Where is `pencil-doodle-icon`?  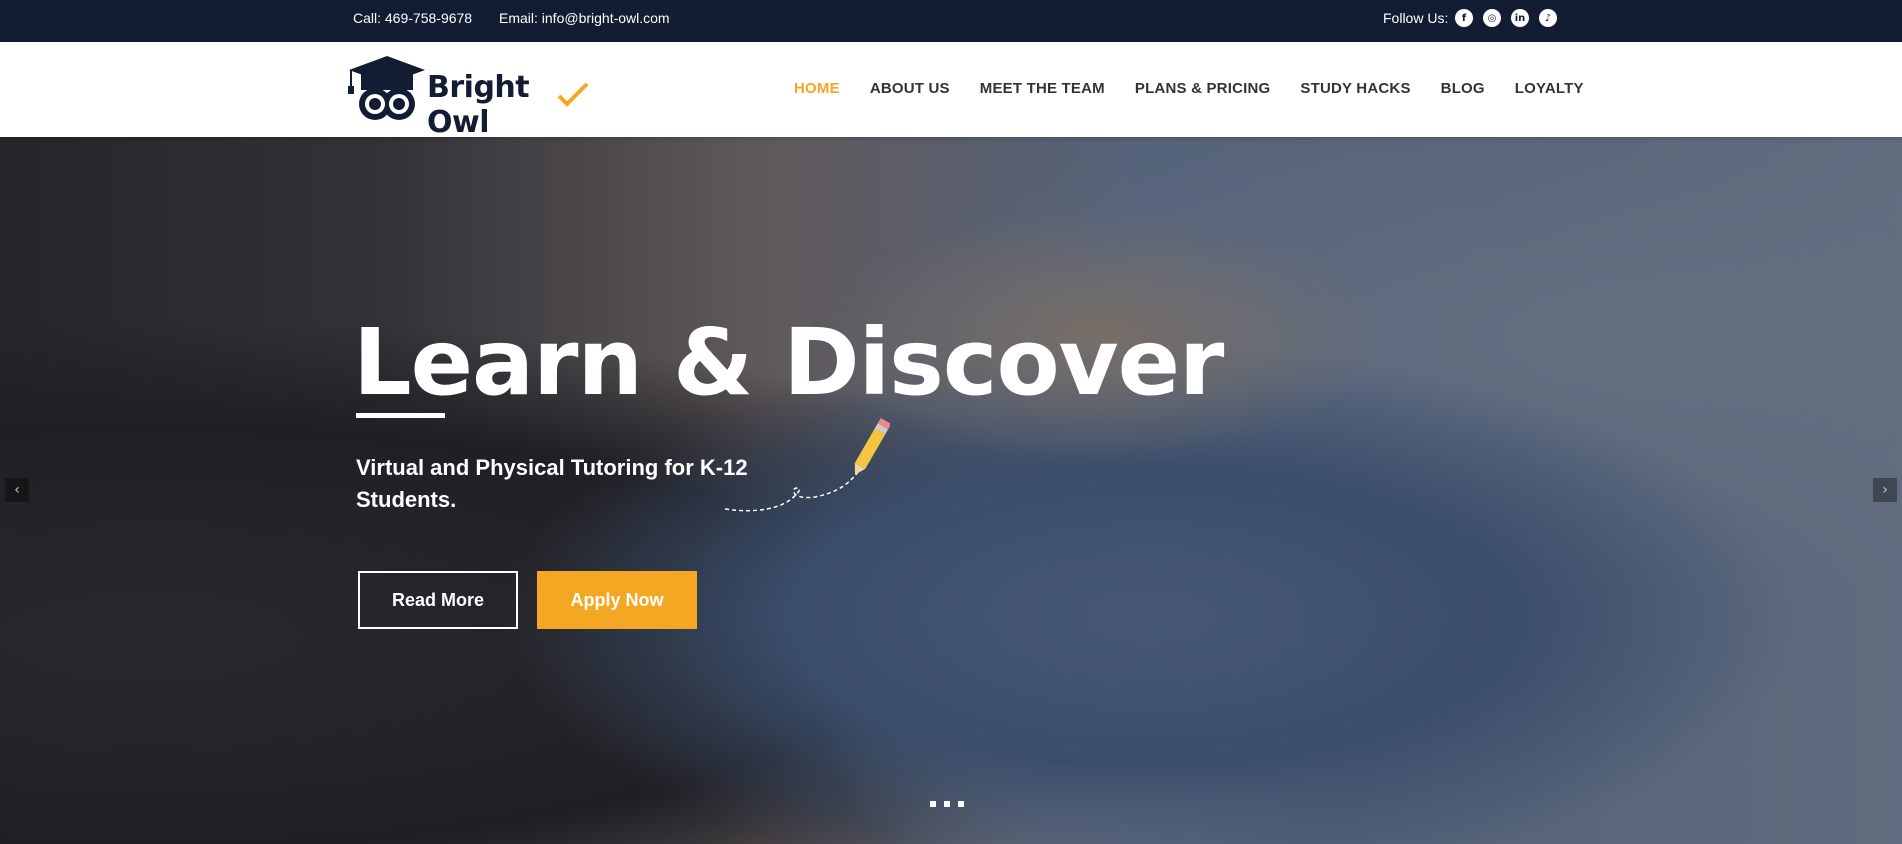 pencil-doodle-icon is located at coordinates (807, 464).